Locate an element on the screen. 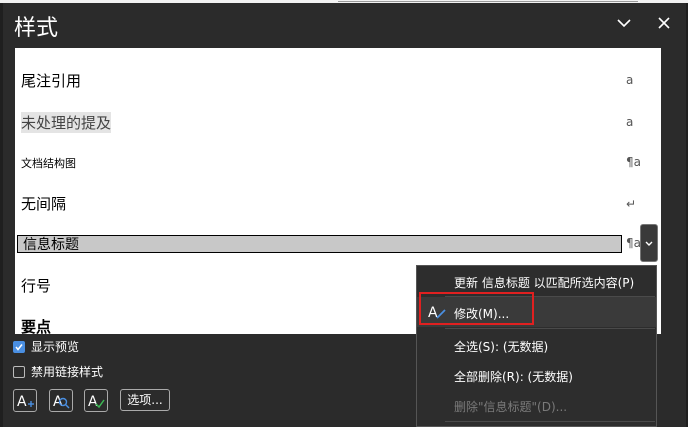  style-label: 无间隔 is located at coordinates (44, 204).